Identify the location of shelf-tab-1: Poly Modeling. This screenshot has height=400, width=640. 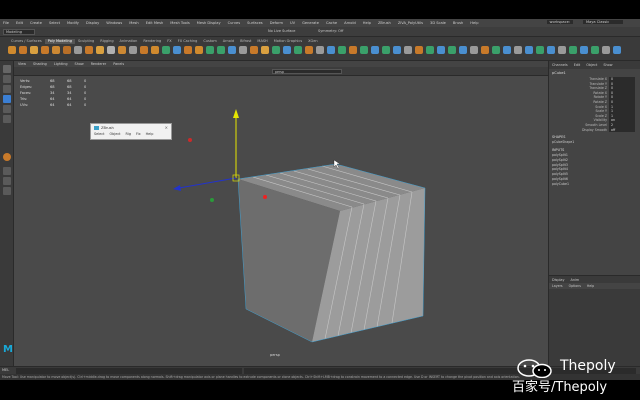
(59, 41).